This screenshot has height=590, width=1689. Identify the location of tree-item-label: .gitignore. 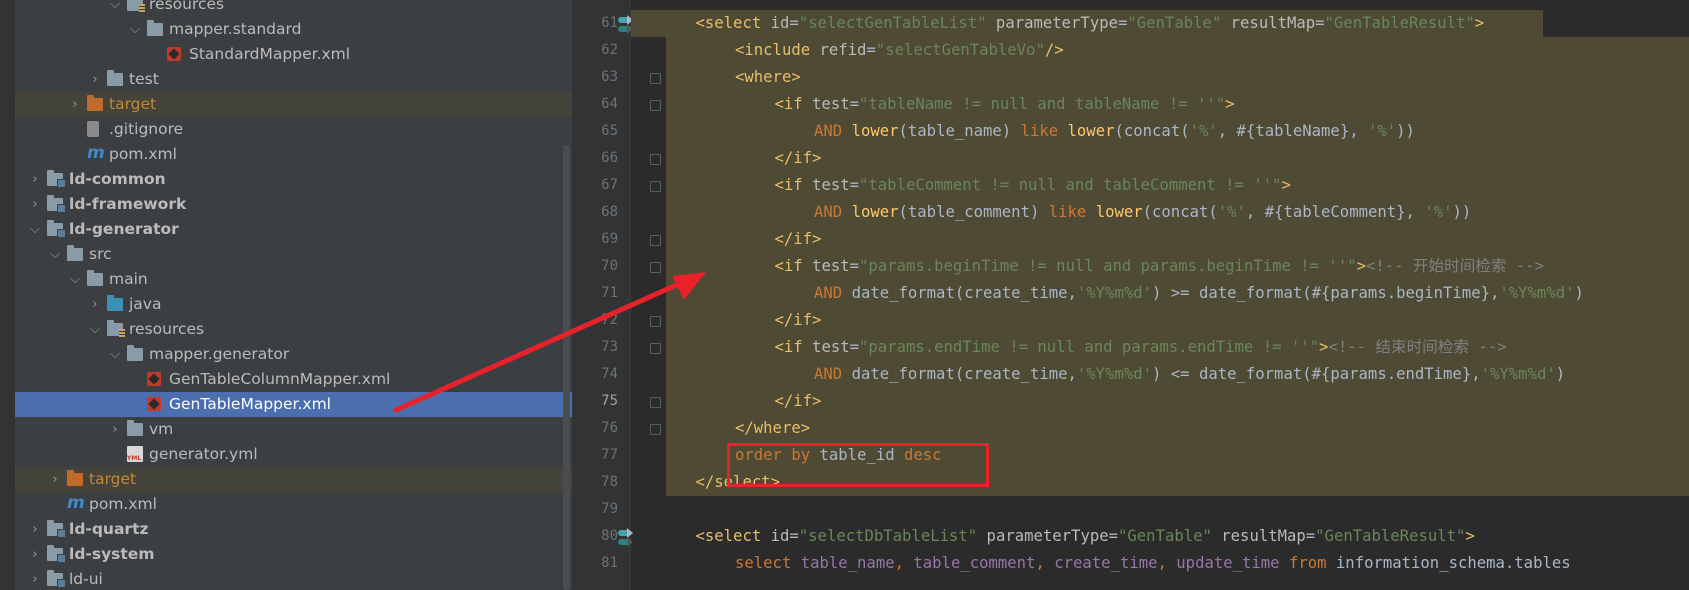
(146, 129).